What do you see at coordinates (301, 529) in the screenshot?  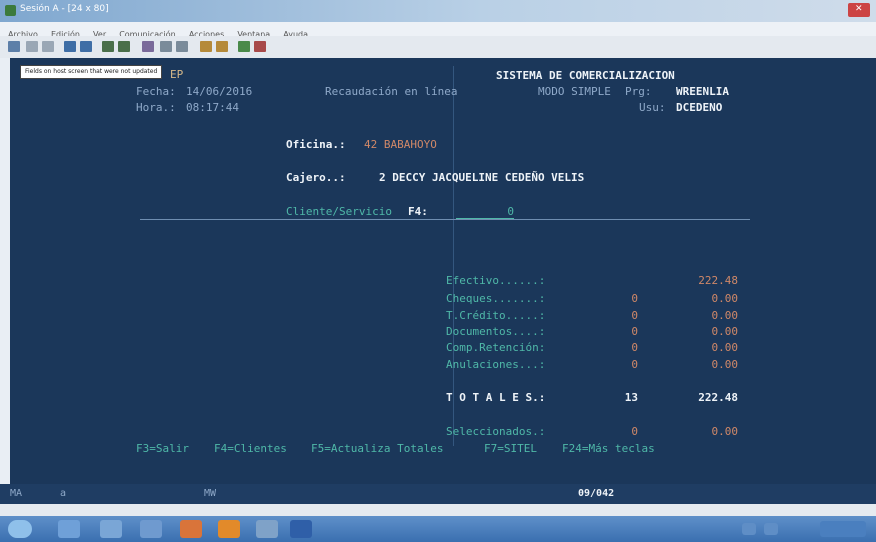 I see `word-icon` at bounding box center [301, 529].